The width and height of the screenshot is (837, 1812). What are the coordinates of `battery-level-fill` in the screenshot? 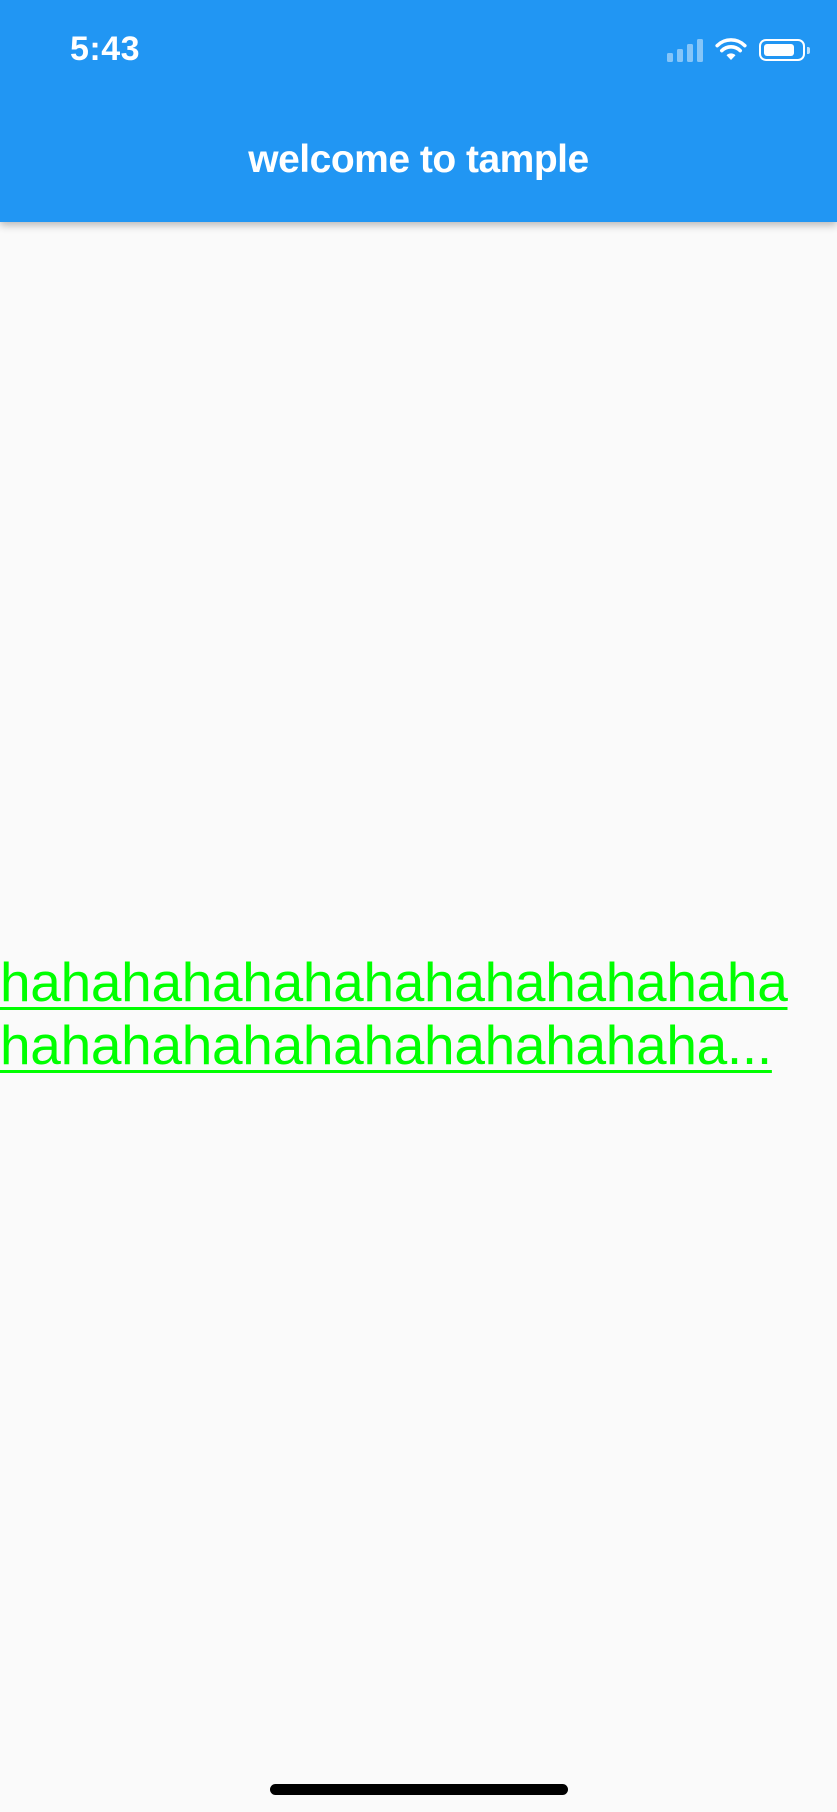 It's located at (779, 50).